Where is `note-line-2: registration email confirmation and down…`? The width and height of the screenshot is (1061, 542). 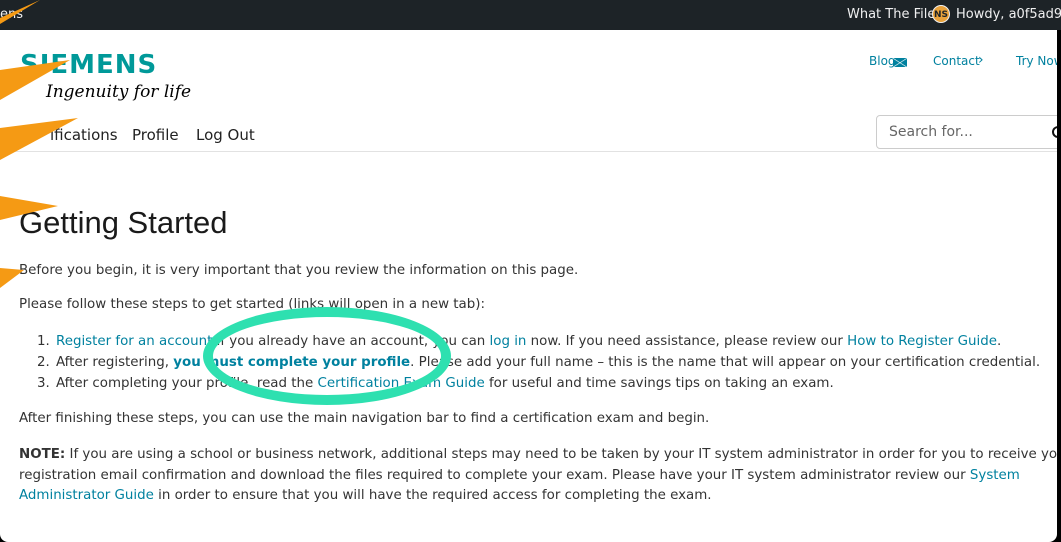
note-line-2: registration email confirmation and down… is located at coordinates (519, 475).